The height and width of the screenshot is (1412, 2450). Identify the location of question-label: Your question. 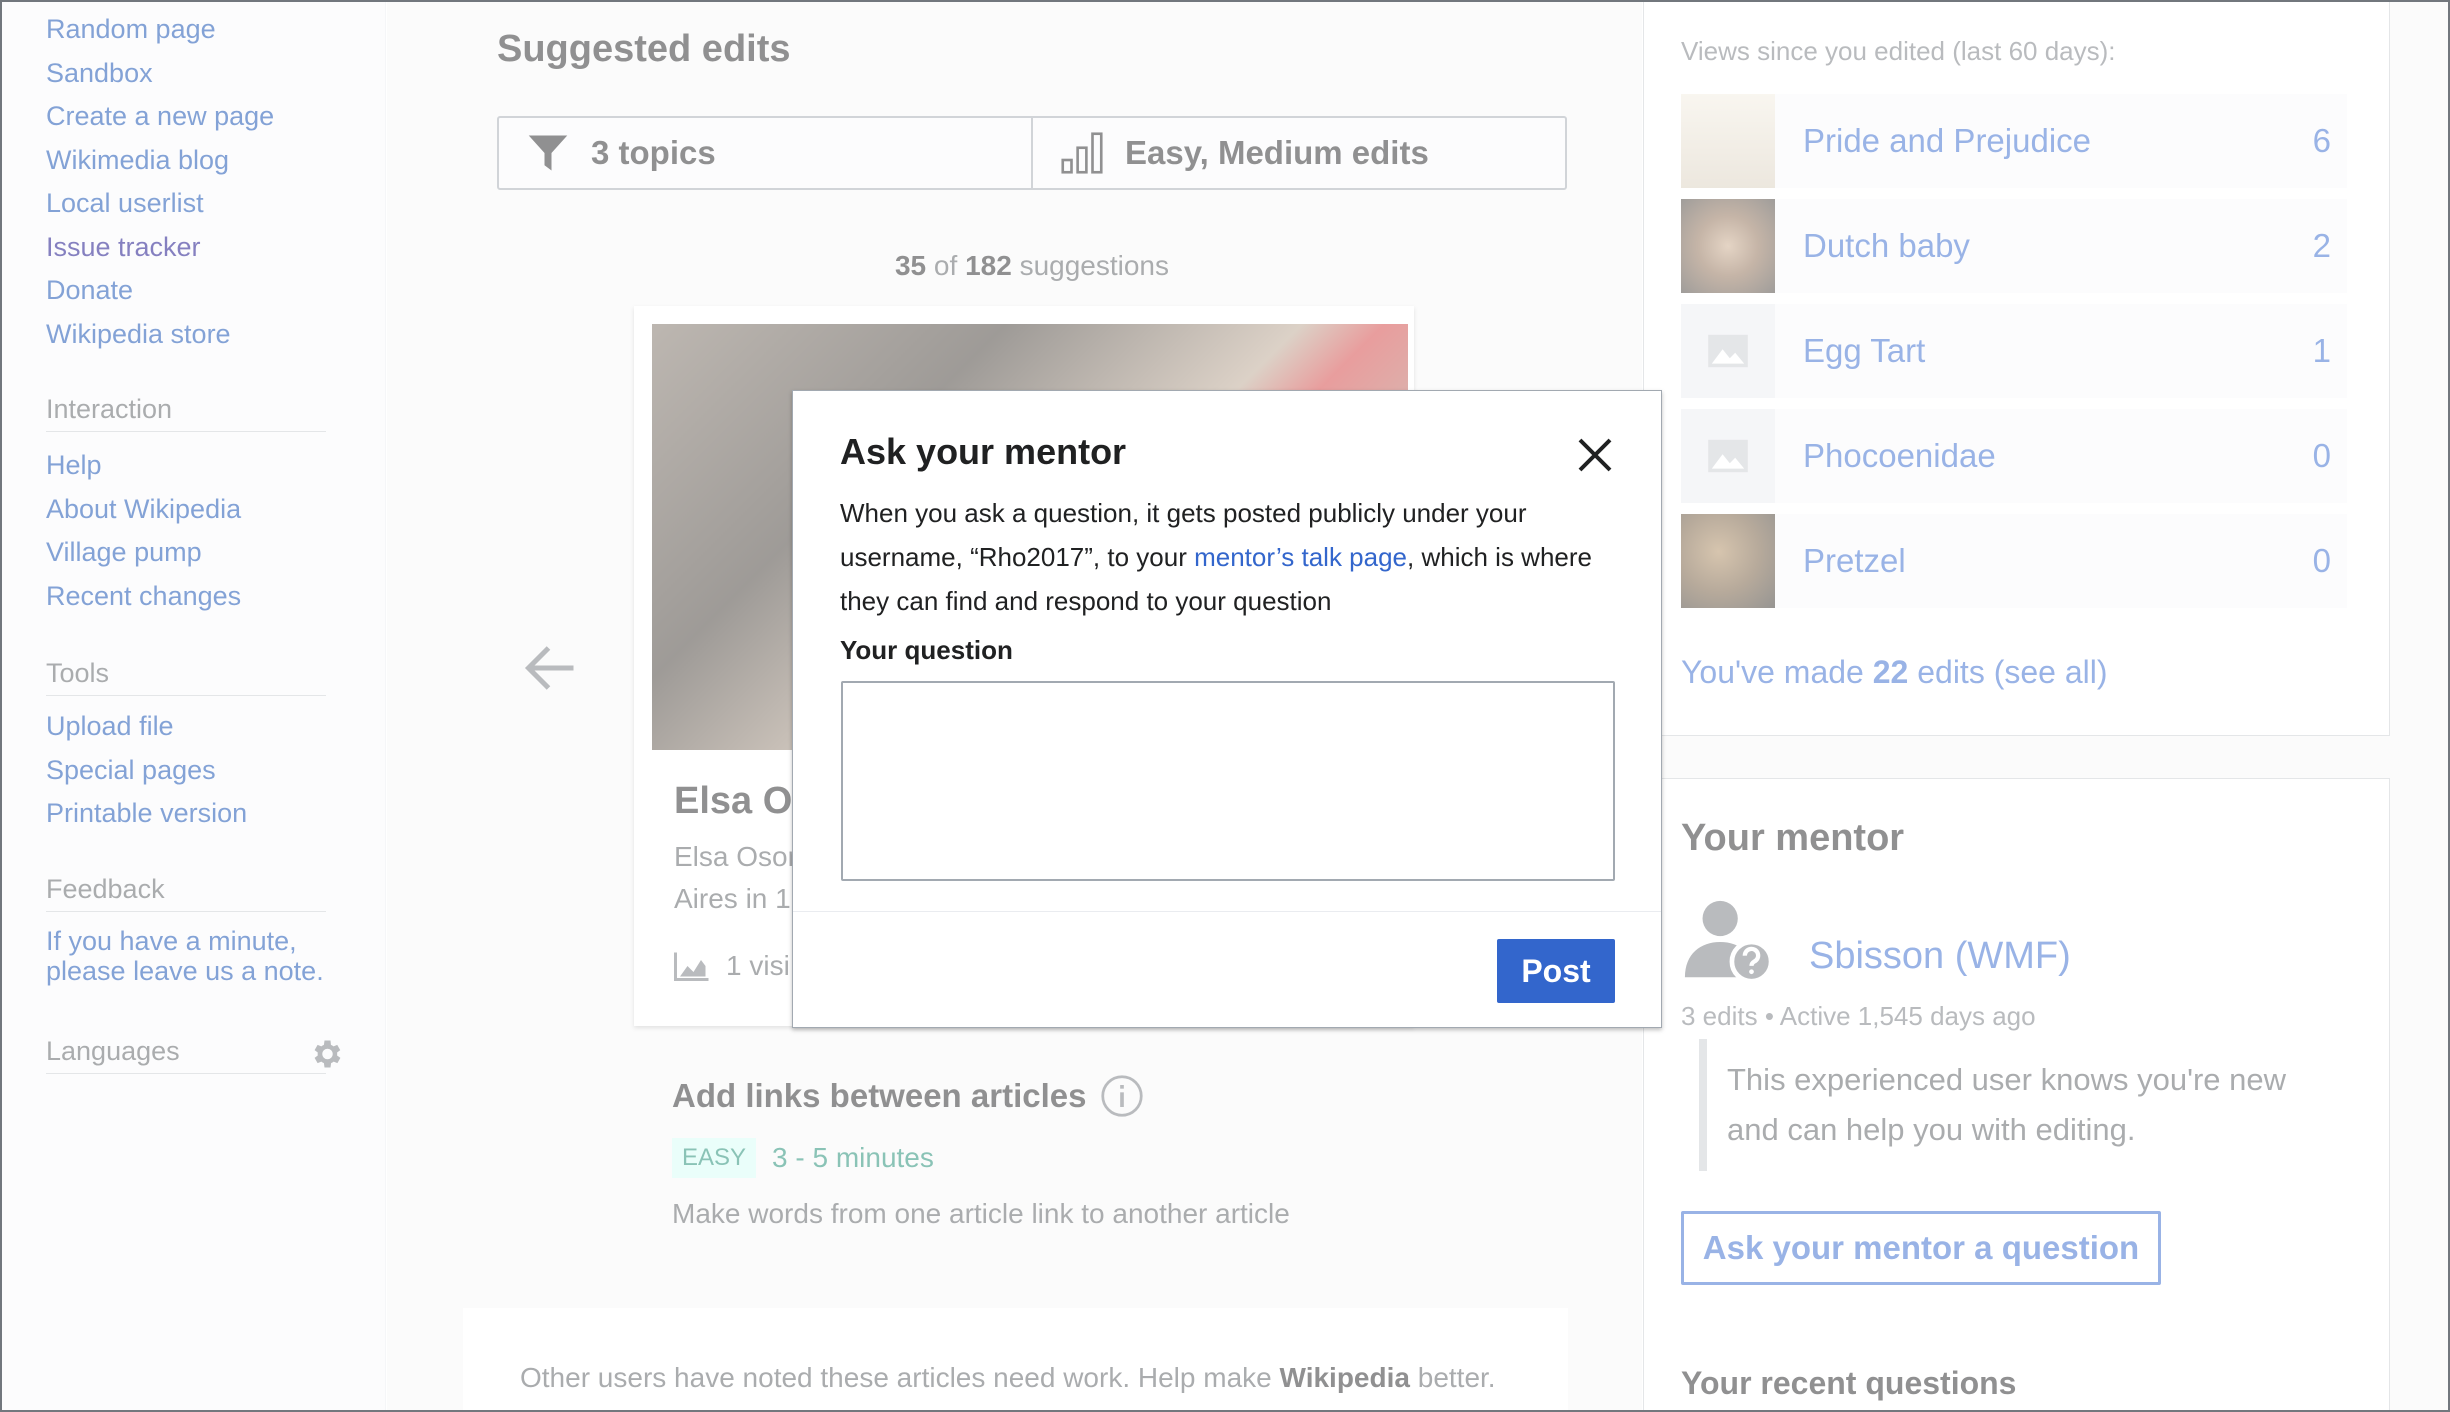
(926, 650).